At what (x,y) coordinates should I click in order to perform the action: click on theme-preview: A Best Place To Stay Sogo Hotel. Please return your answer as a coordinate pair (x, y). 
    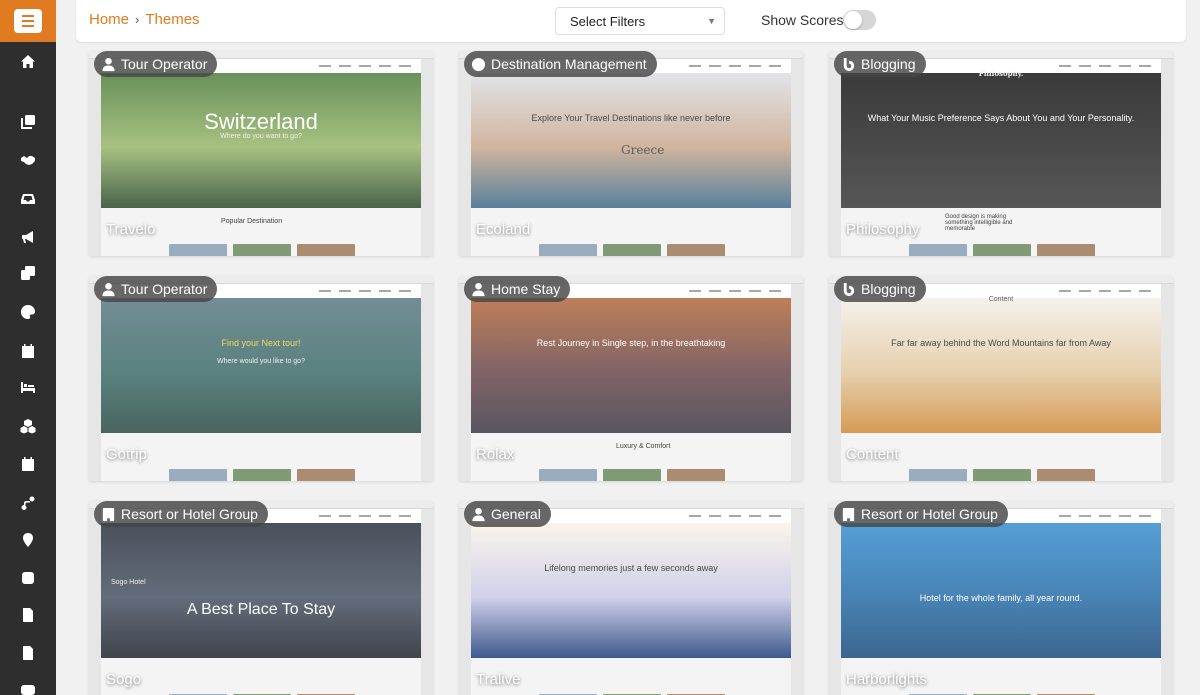
    Looking at the image, I should click on (261, 602).